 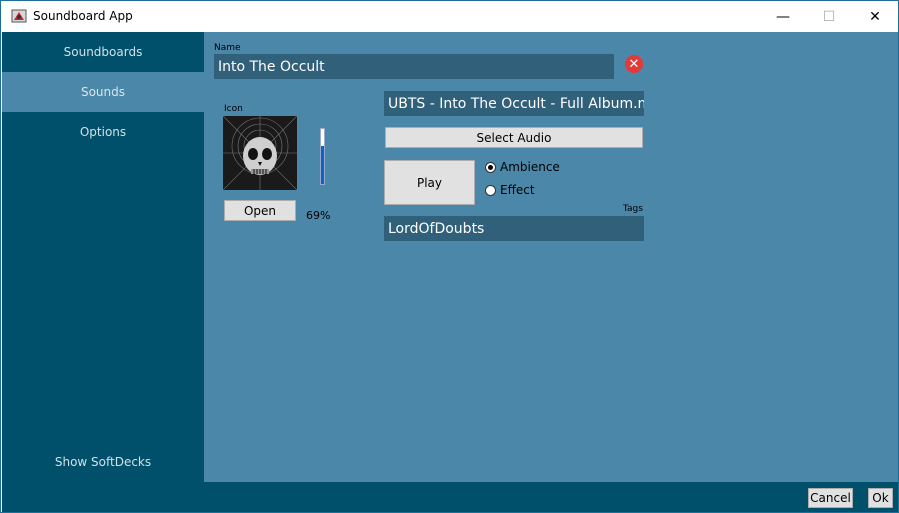 I want to click on volume-slider, so click(x=322, y=156).